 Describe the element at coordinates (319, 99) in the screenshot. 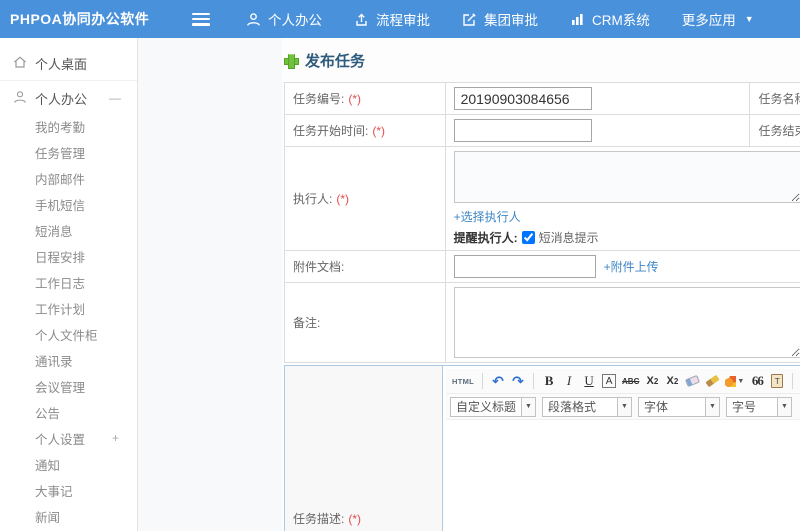

I see `task-no-label: 任务编号:` at that location.